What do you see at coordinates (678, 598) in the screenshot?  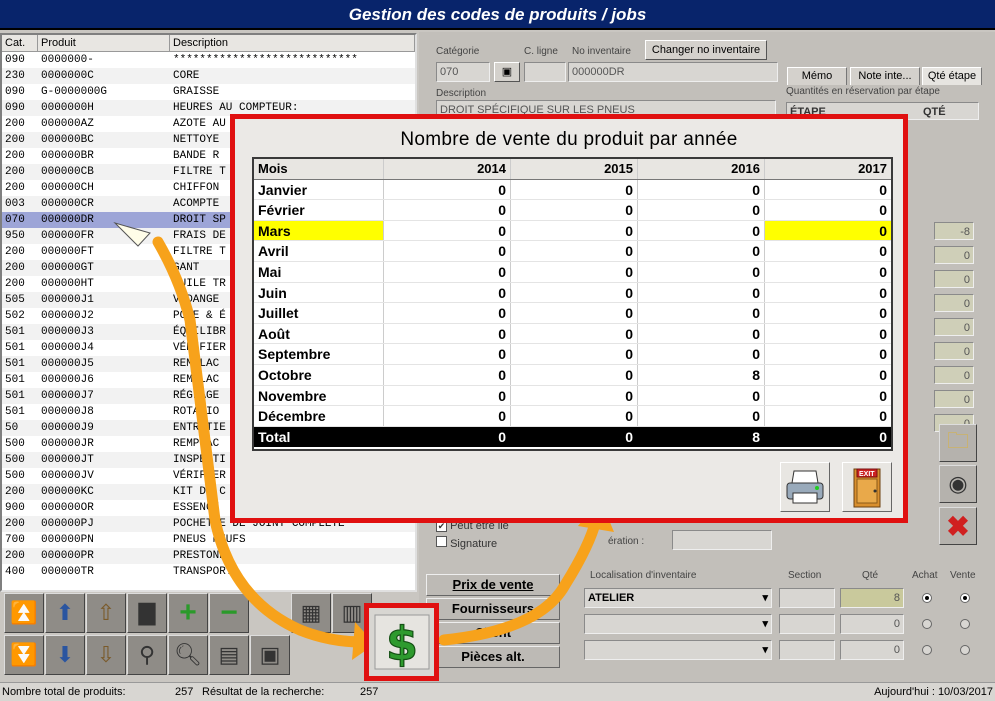 I see `inventory-location-select: ATELIER ▾` at bounding box center [678, 598].